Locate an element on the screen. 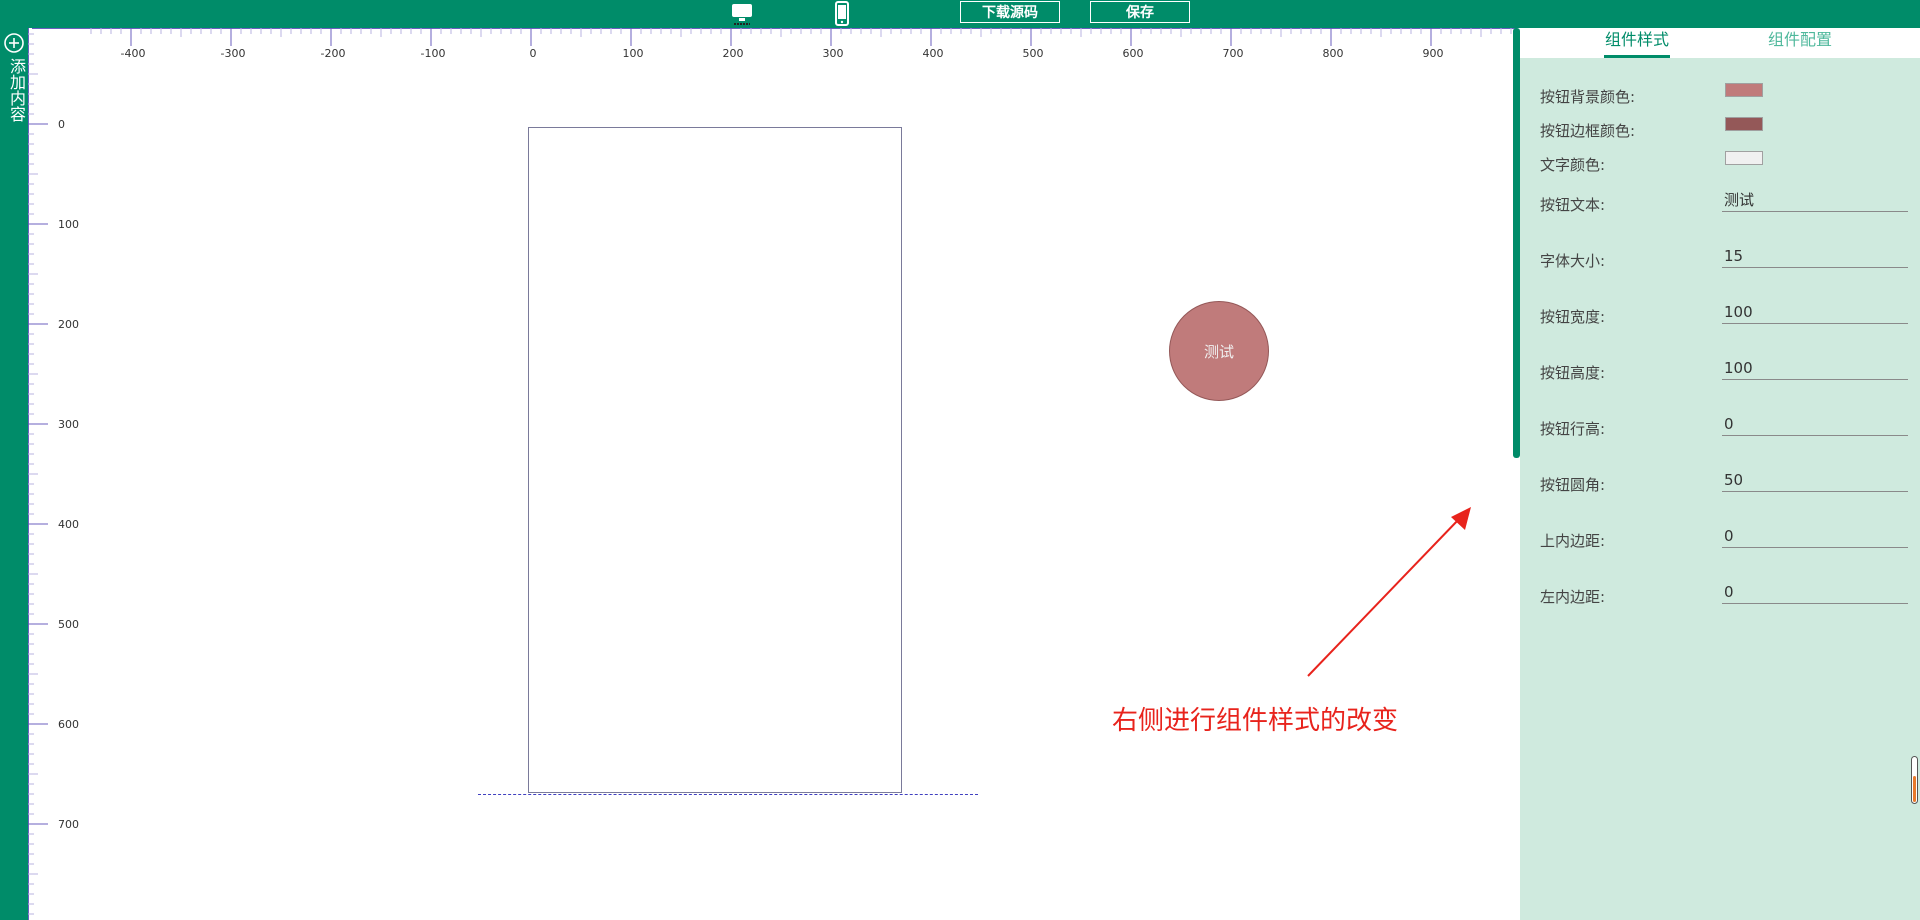  button-width-row: 按钮宽度: is located at coordinates (1724, 315).